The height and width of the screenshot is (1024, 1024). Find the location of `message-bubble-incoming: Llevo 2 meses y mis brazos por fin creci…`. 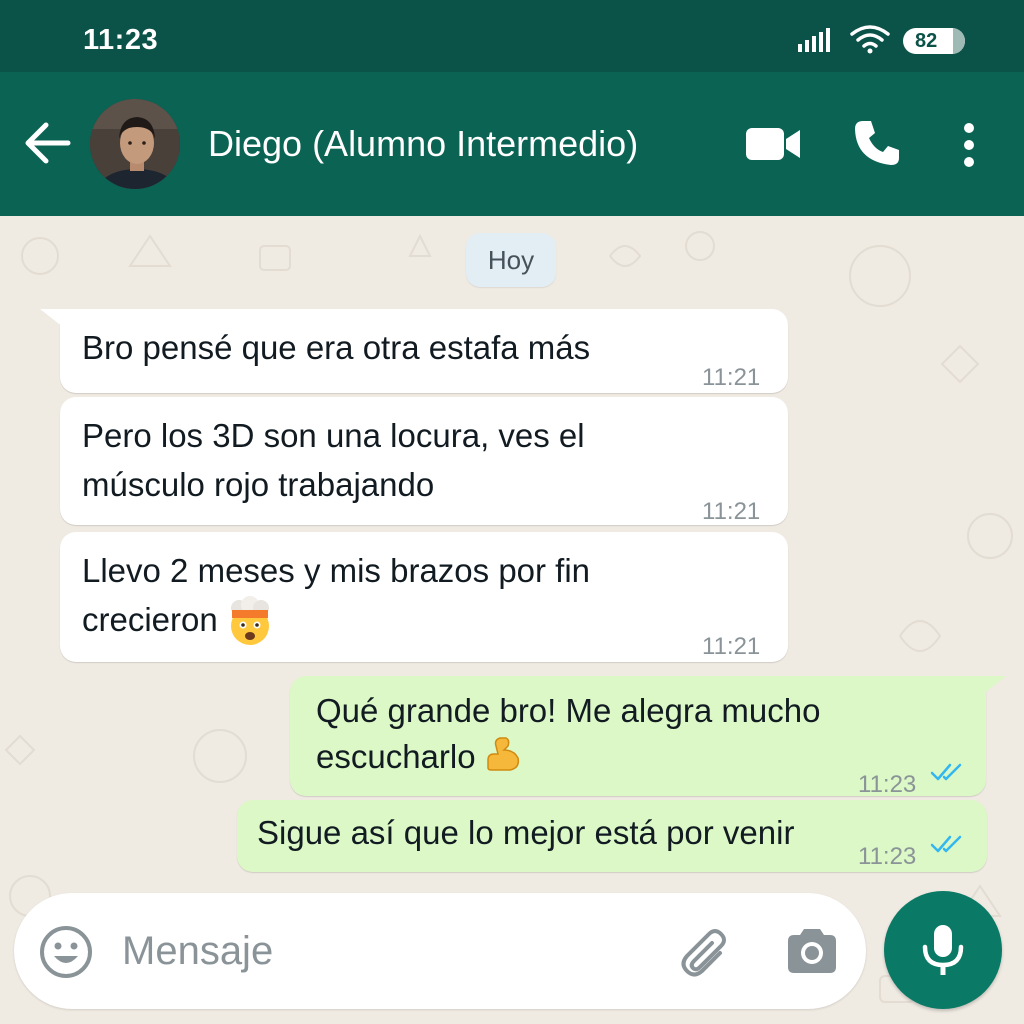

message-bubble-incoming: Llevo 2 meses y mis brazos por fin creci… is located at coordinates (424, 597).